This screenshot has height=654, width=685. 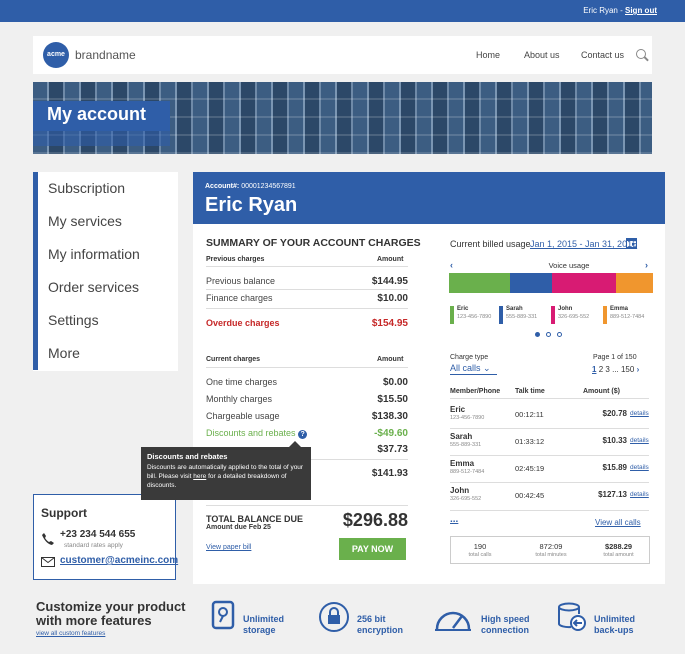 What do you see at coordinates (268, 186) in the screenshot?
I see `account-number: 00001234567891` at bounding box center [268, 186].